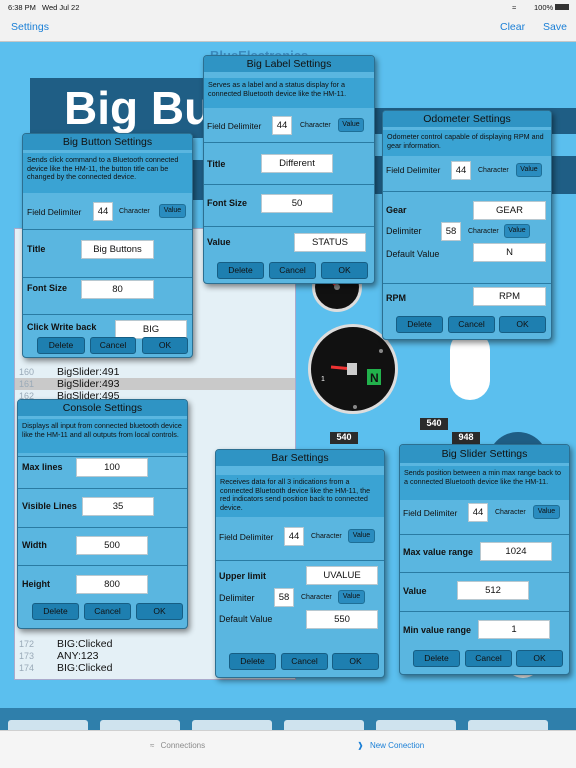  I want to click on rpm-input: RPM, so click(509, 296).